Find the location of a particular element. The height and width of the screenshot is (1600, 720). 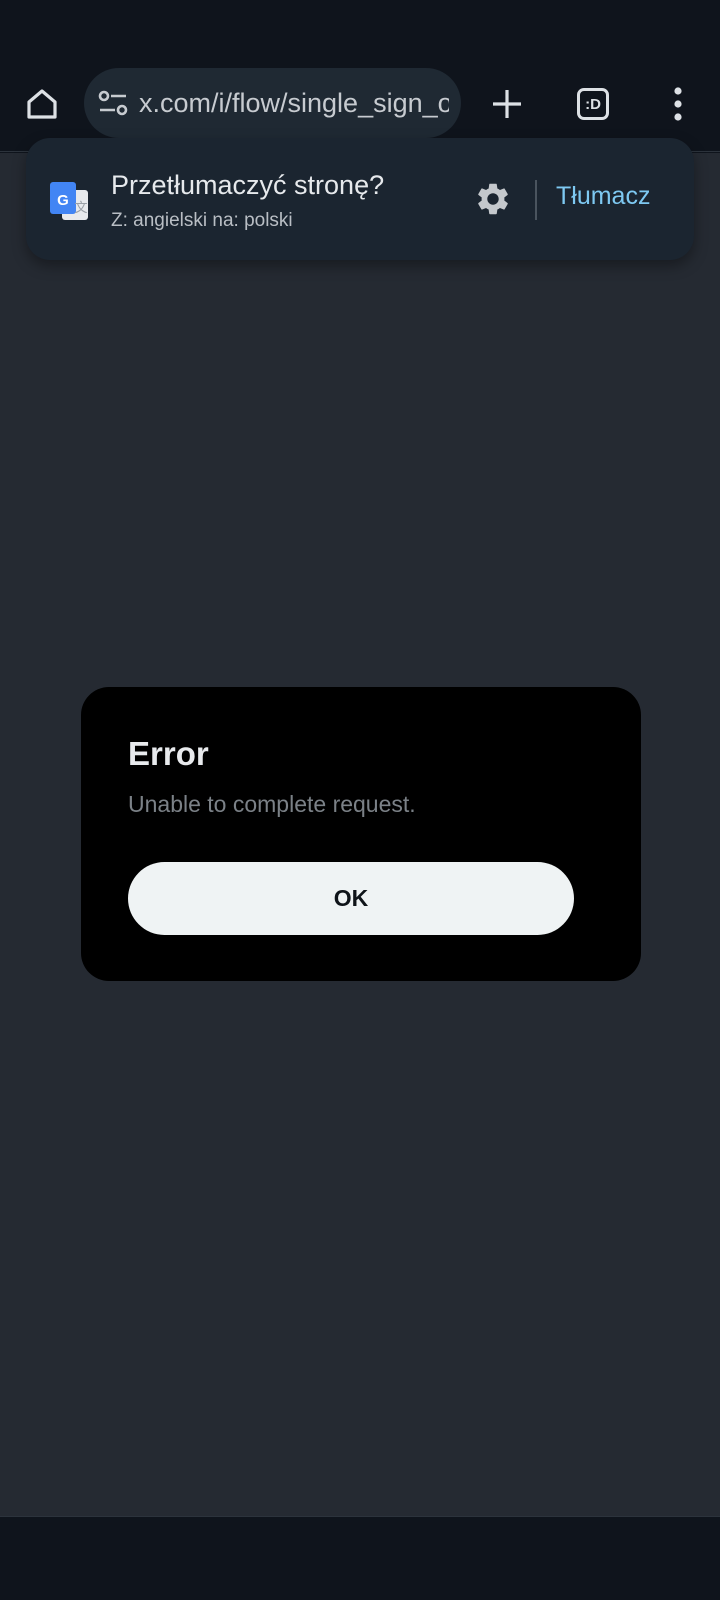

system-navigation-bar is located at coordinates (360, 1558).